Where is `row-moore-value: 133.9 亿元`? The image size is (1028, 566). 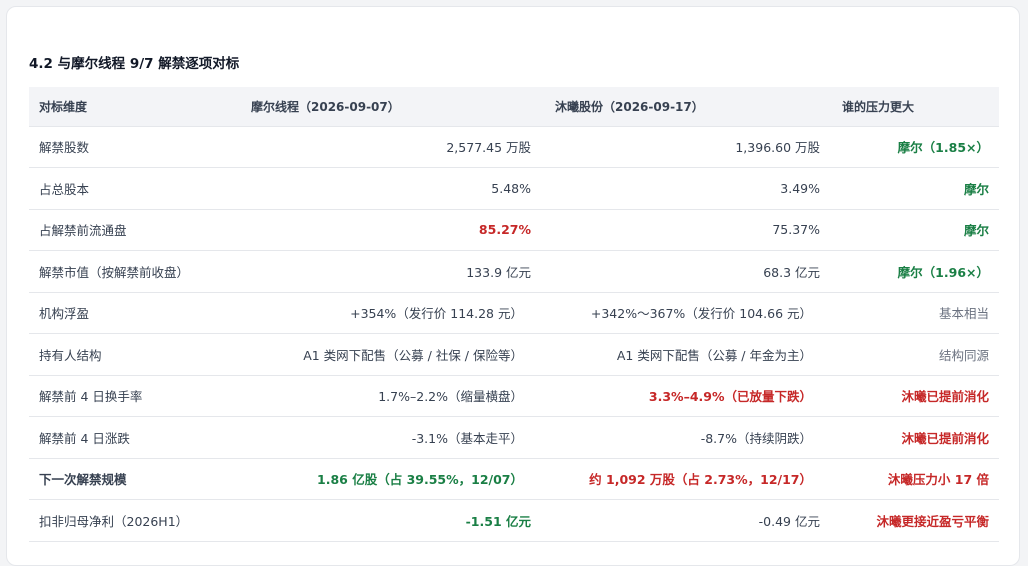 row-moore-value: 133.9 亿元 is located at coordinates (390, 271).